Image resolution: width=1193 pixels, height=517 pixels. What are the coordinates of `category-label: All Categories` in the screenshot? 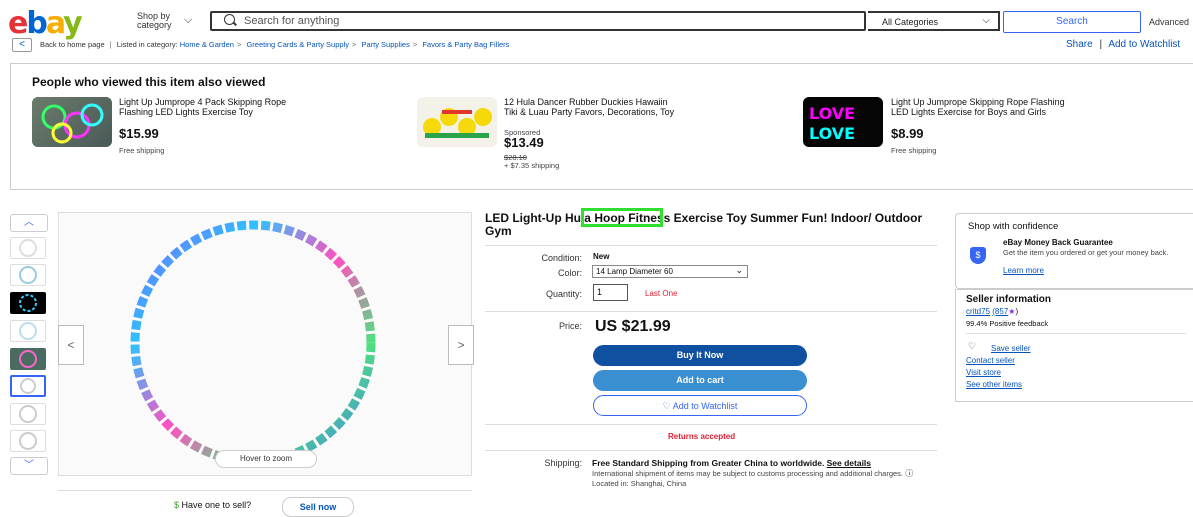 It's located at (910, 22).